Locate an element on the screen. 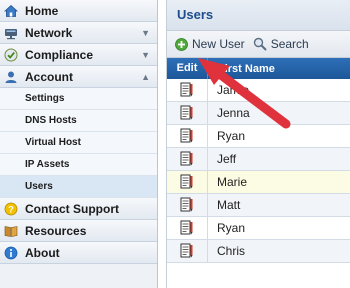  sidebar-item-label: Resources is located at coordinates (56, 230).